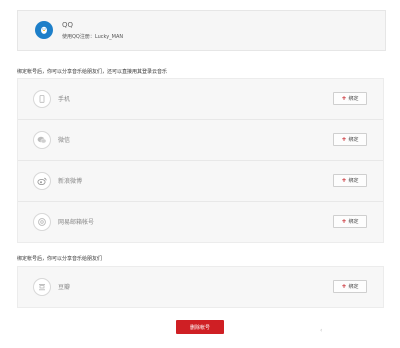 This screenshot has height=348, width=400. I want to click on bind-phone-button: + 绑定, so click(350, 98).